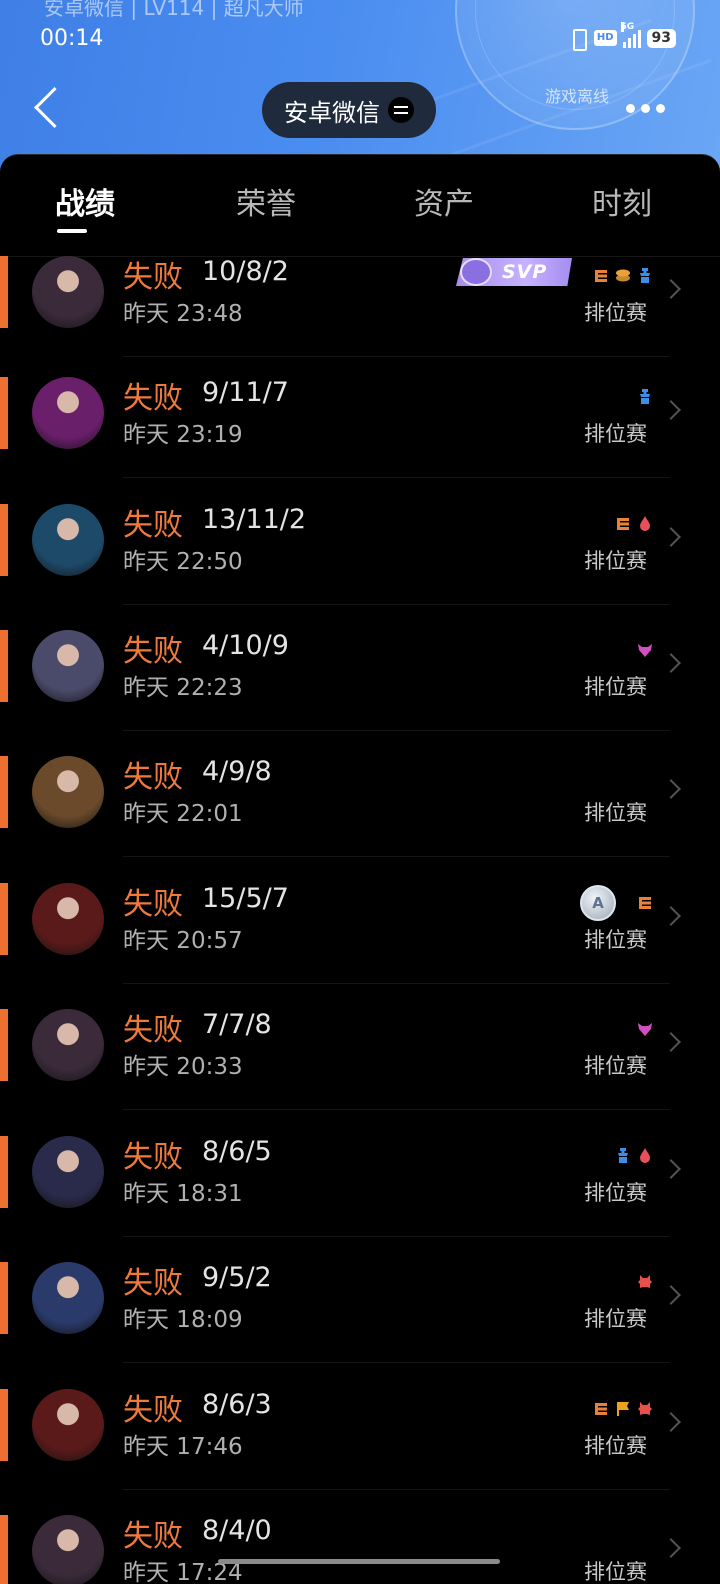  What do you see at coordinates (360, 1072) in the screenshot?
I see `match-row: 失败 7/7/8 昨天 20:33 排位赛` at bounding box center [360, 1072].